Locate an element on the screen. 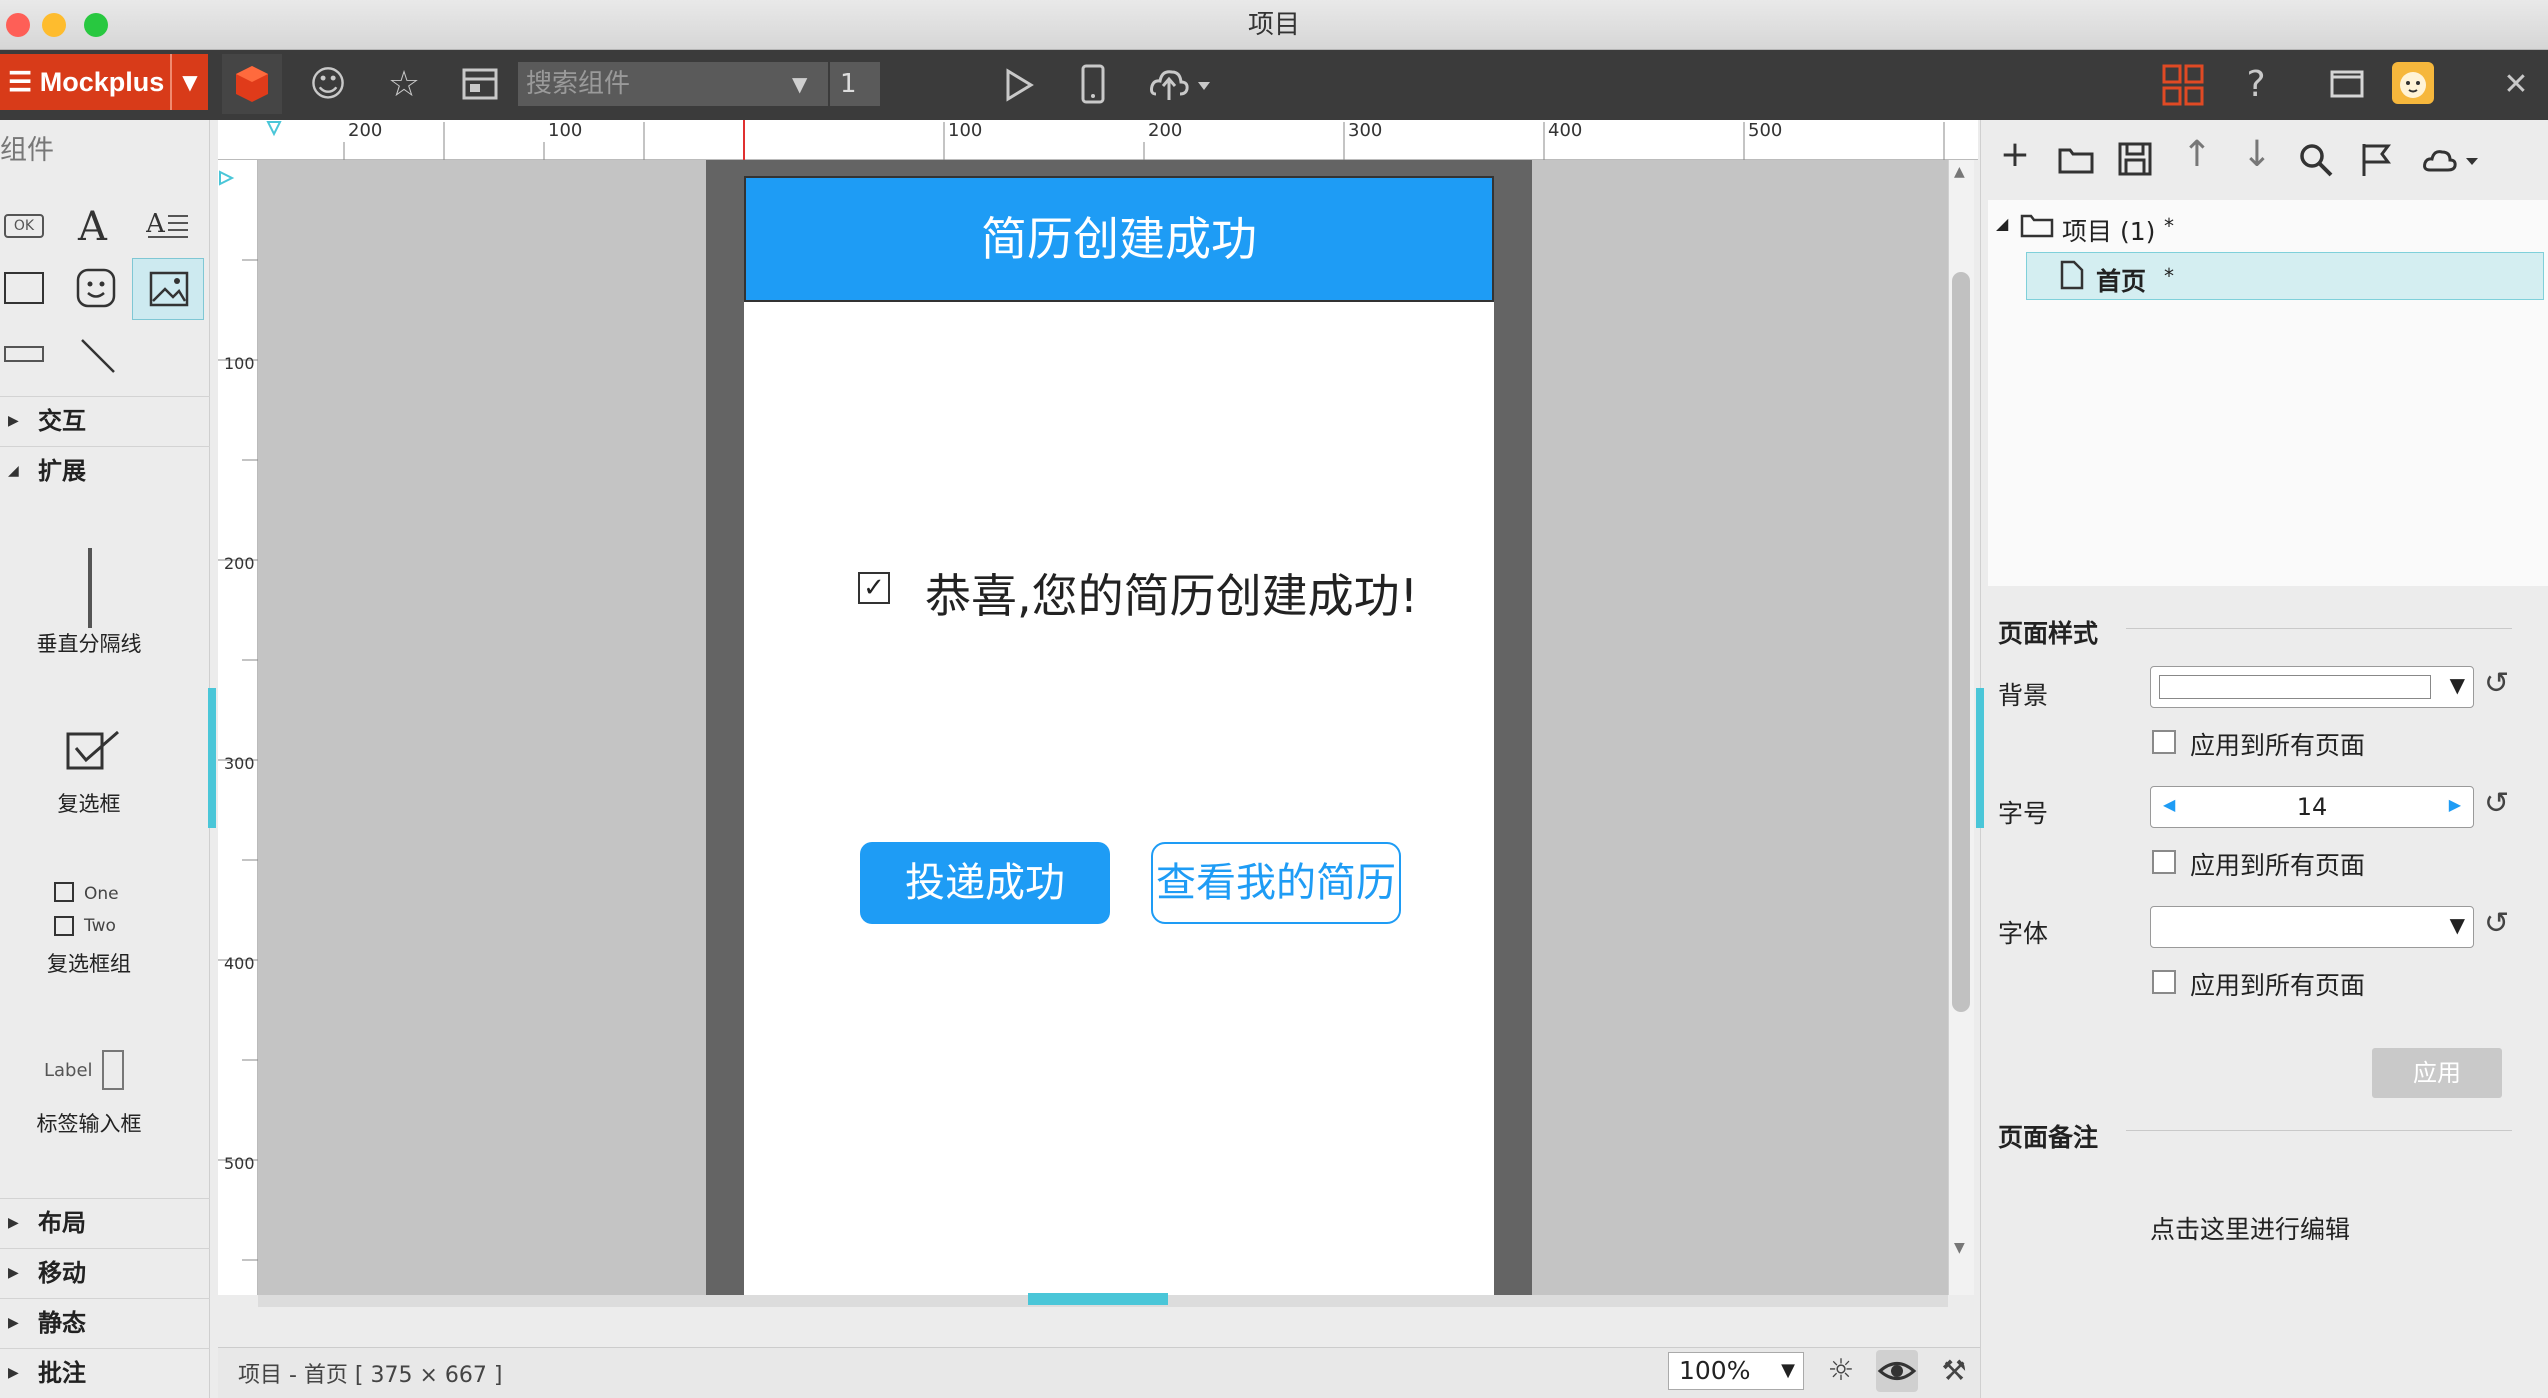 This screenshot has width=2548, height=1398. box-icon-button is located at coordinates (252, 84).